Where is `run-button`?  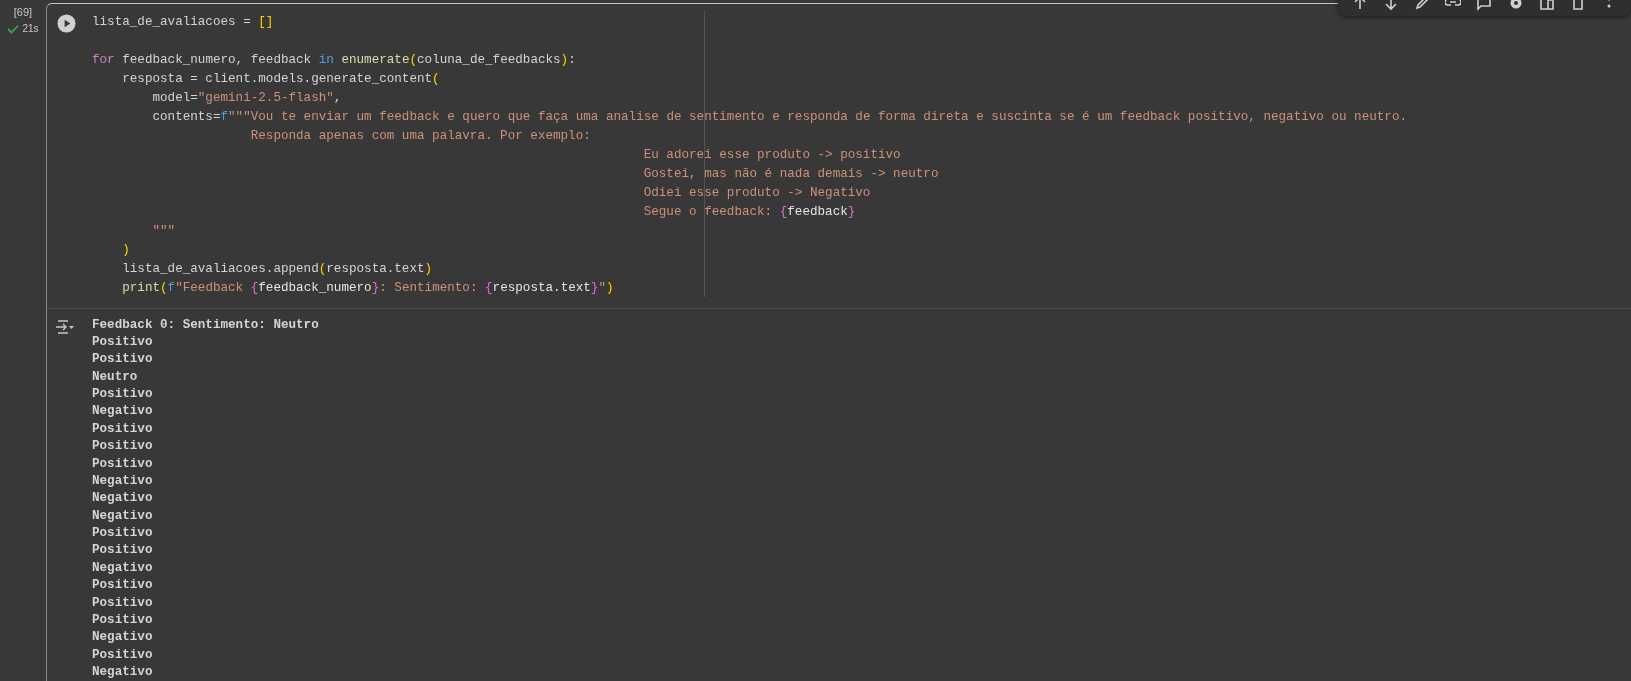 run-button is located at coordinates (66, 23).